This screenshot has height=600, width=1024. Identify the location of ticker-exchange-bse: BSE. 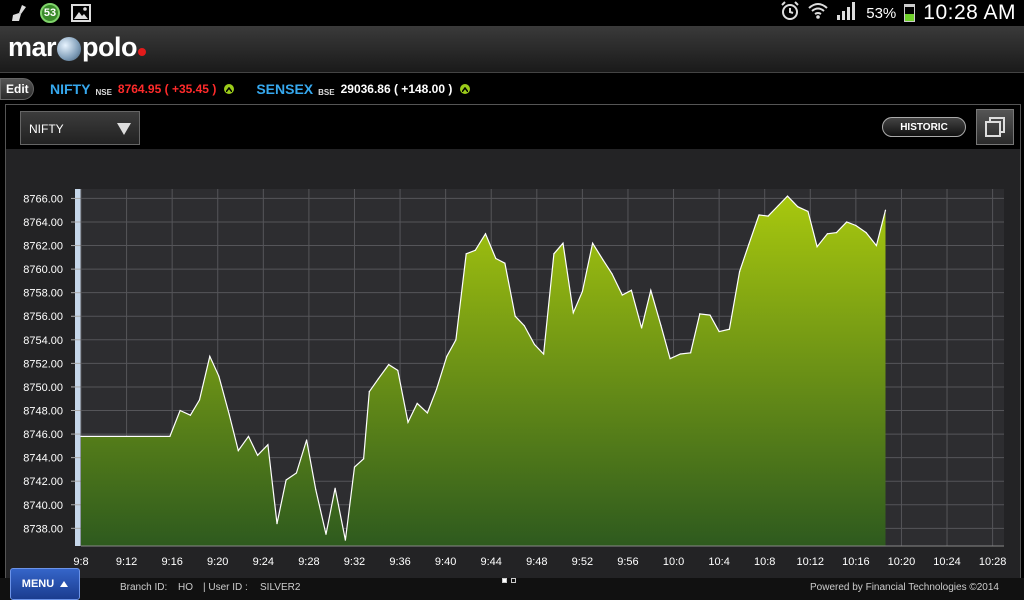
(326, 92).